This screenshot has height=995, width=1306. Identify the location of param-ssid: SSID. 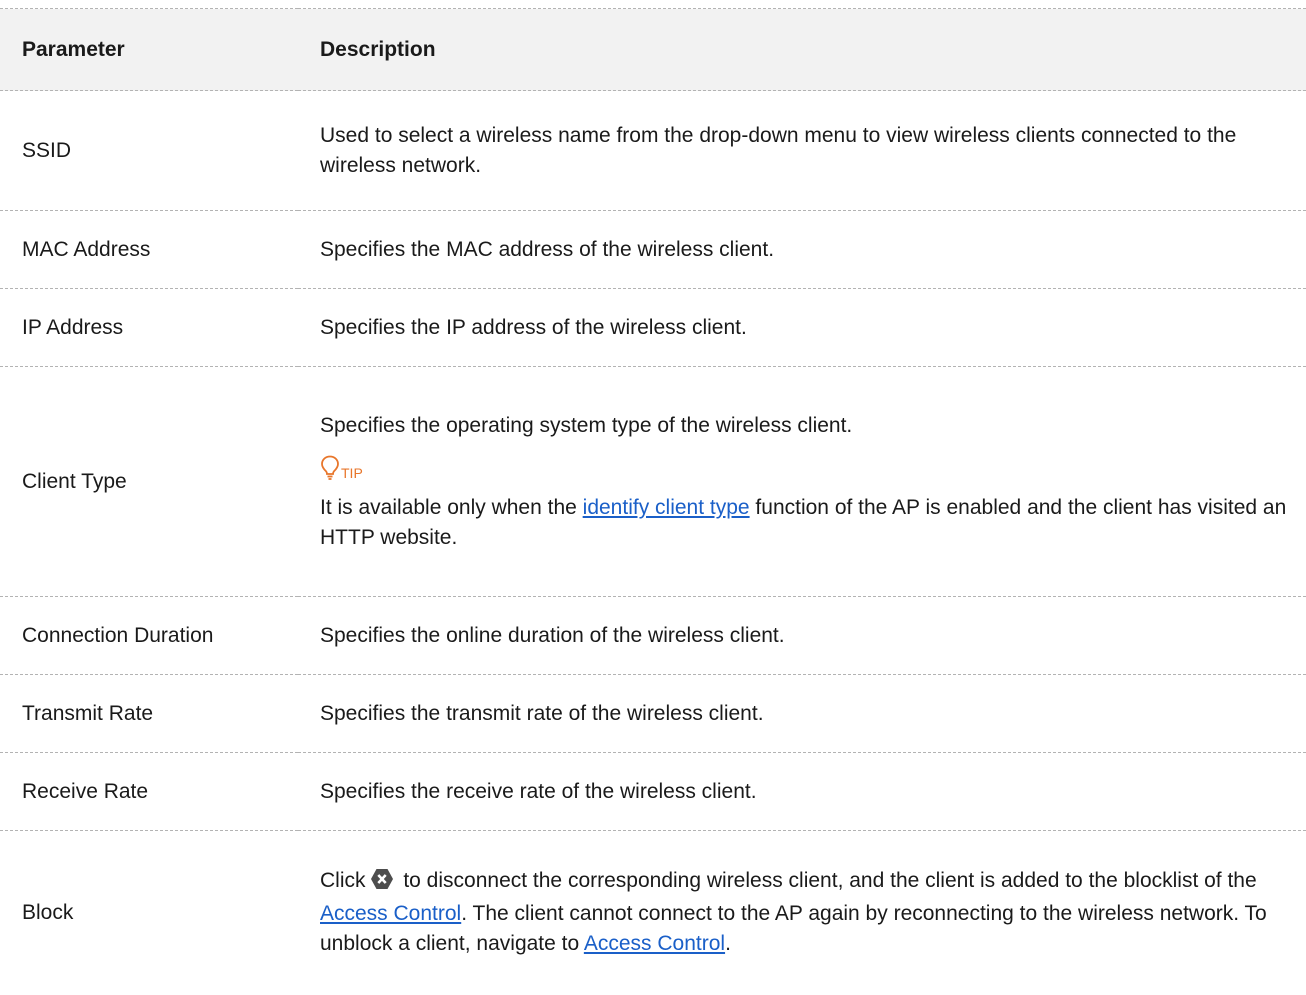
(149, 150).